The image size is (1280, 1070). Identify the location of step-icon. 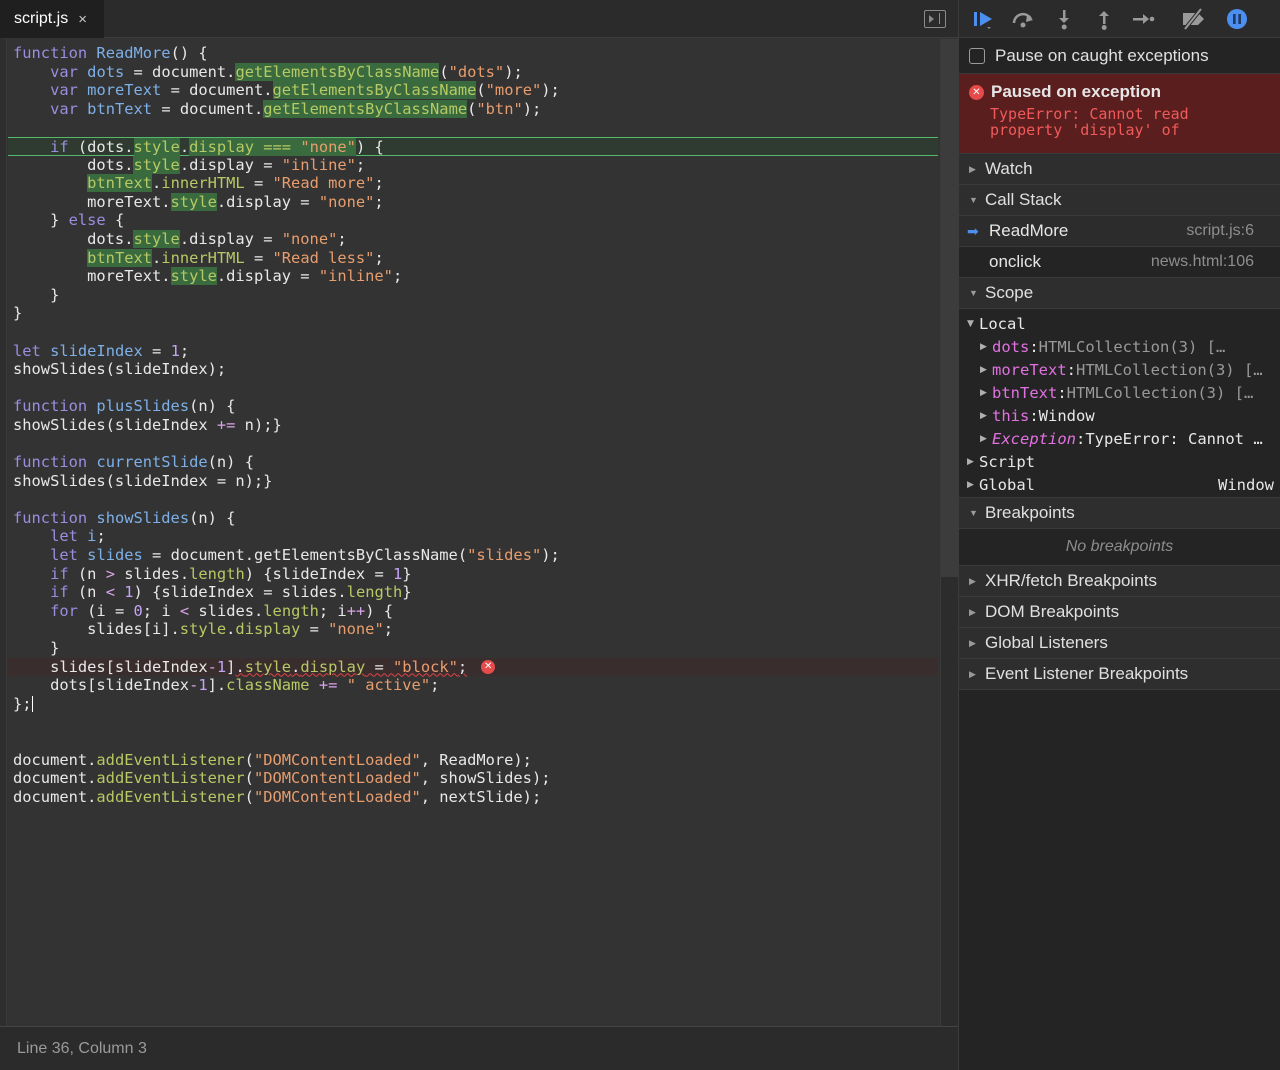
(1144, 19).